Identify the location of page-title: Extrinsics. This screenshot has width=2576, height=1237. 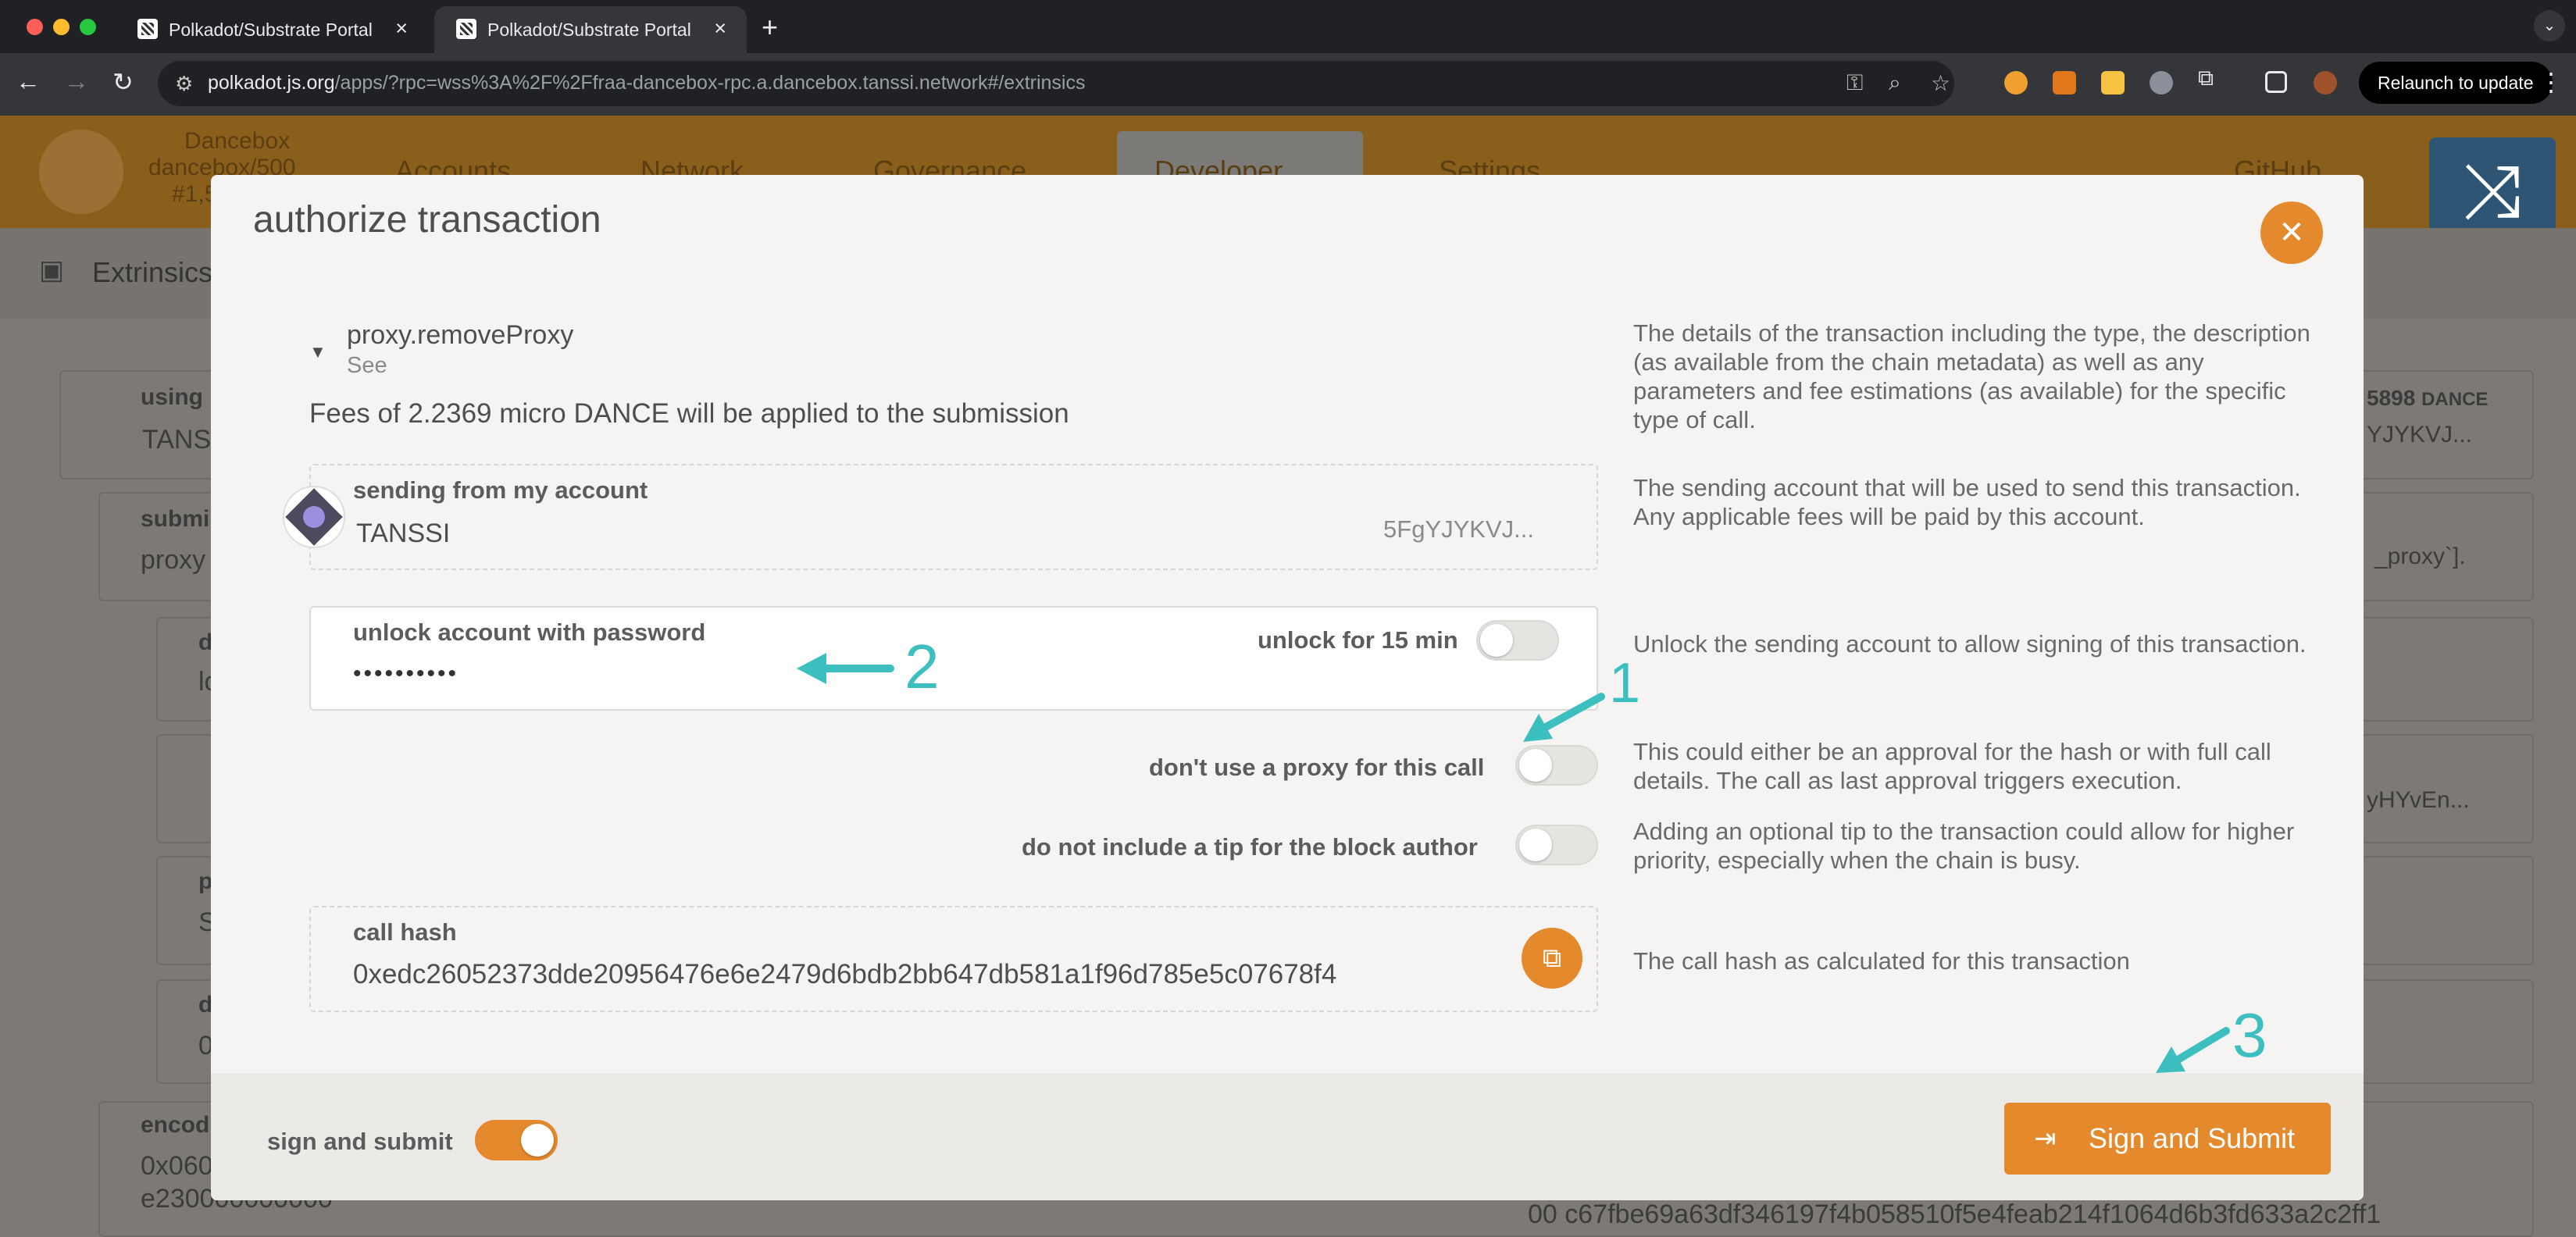
(152, 272).